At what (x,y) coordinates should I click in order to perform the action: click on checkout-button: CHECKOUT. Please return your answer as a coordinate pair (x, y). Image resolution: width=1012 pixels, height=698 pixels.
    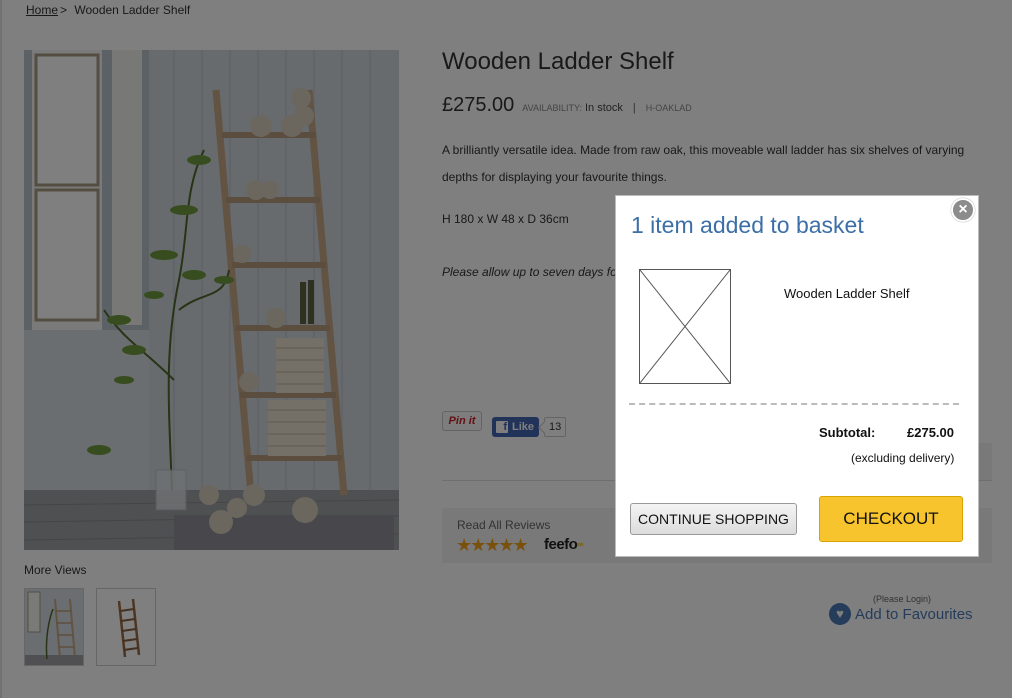
    Looking at the image, I should click on (891, 519).